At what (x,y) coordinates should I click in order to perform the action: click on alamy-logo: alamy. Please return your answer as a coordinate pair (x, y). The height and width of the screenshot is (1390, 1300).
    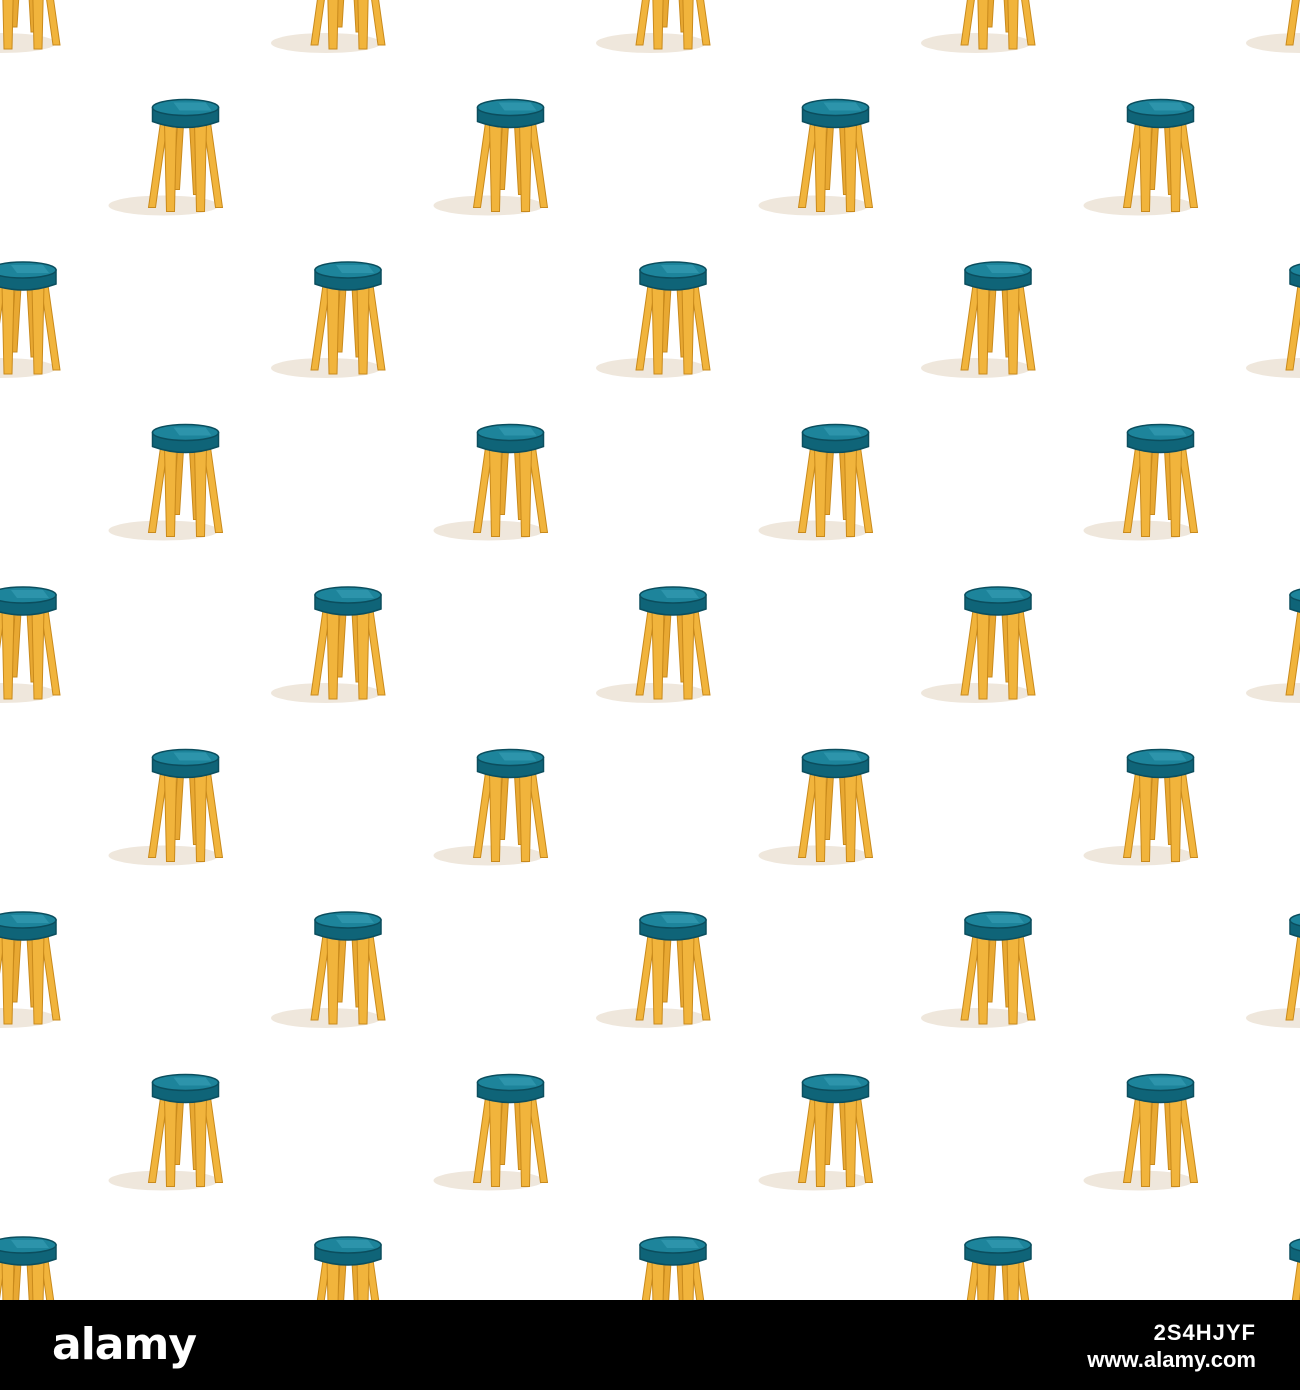
    Looking at the image, I should click on (124, 1344).